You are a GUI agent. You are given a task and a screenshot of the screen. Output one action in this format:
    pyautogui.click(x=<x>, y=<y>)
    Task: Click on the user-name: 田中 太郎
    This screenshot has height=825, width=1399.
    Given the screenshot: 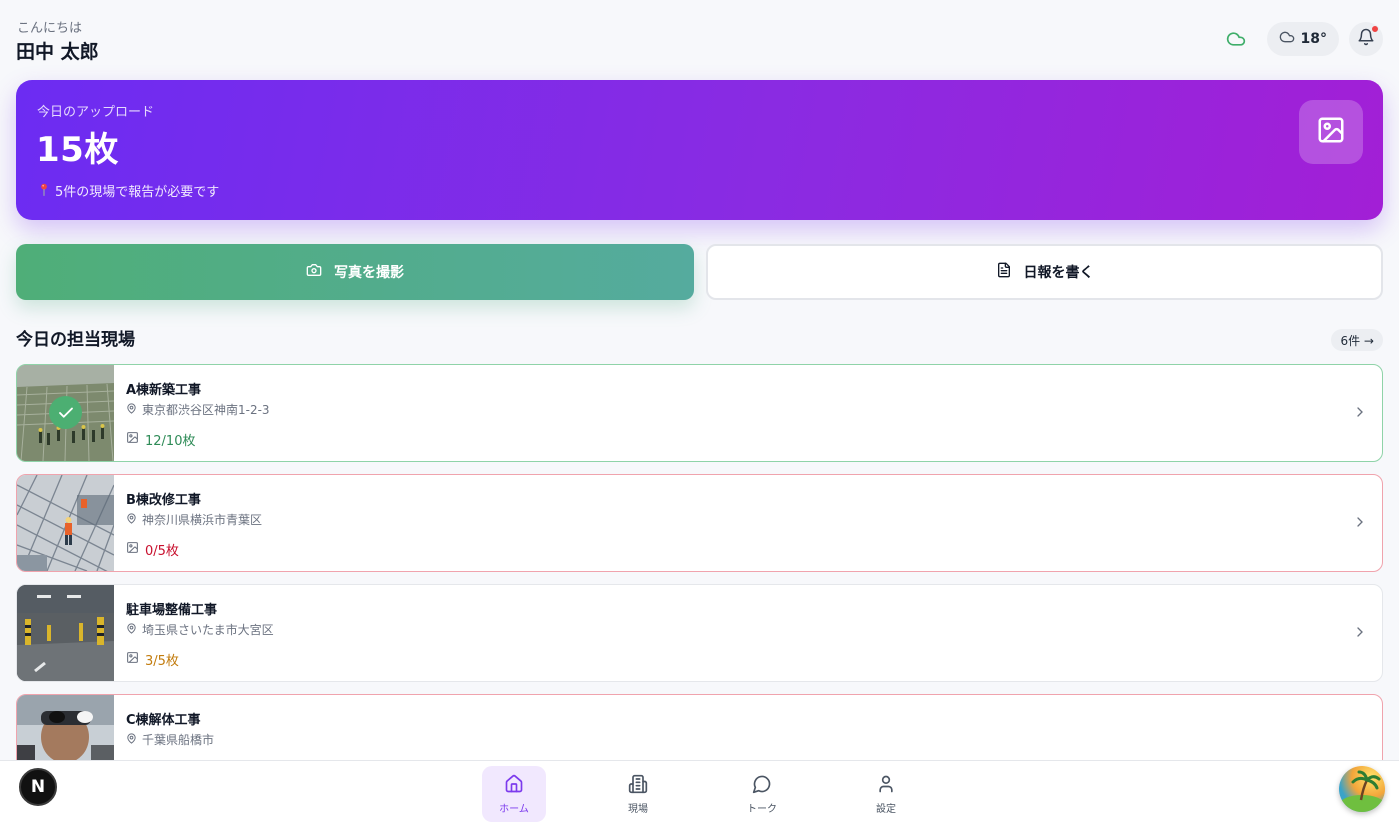 What is the action you would take?
    pyautogui.click(x=57, y=52)
    